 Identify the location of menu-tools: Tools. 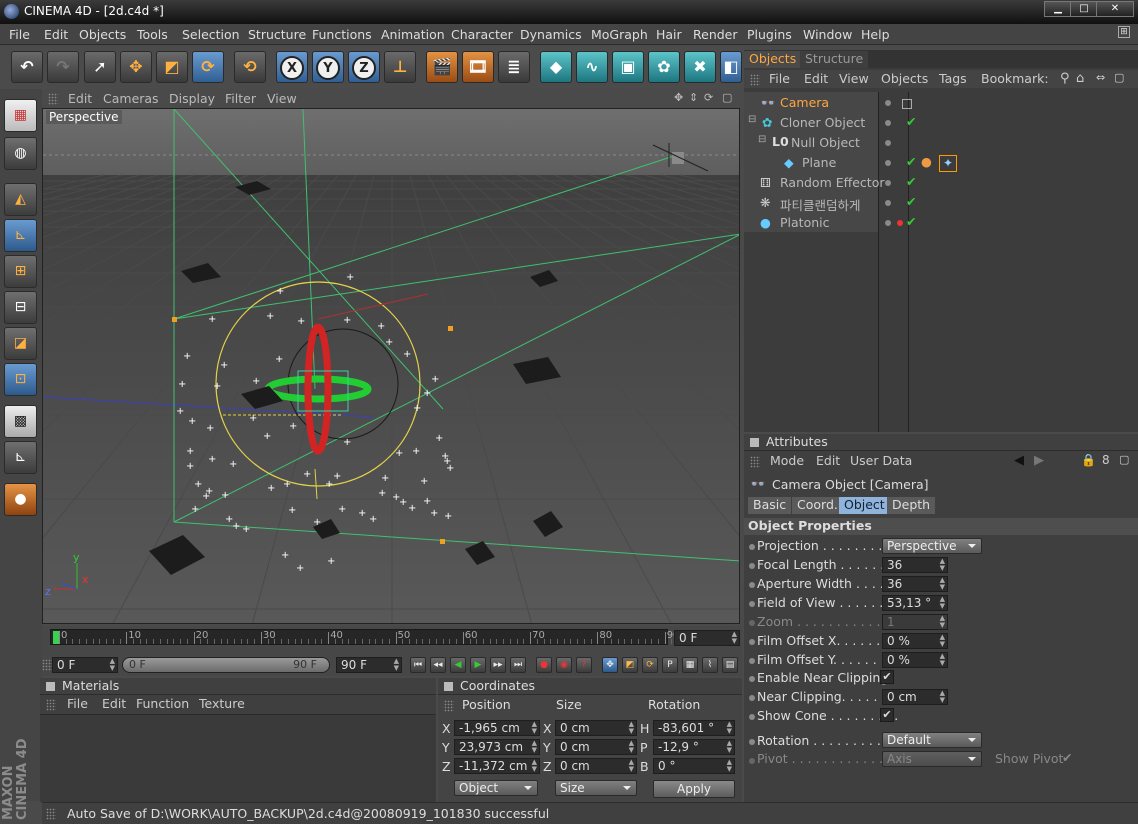
(152, 34).